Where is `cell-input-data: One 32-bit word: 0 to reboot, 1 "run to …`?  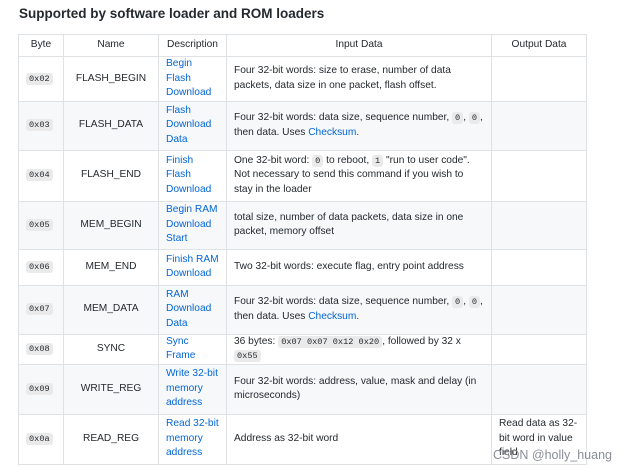
cell-input-data: One 32-bit word: 0 to reboot, 1 "run to … is located at coordinates (359, 175).